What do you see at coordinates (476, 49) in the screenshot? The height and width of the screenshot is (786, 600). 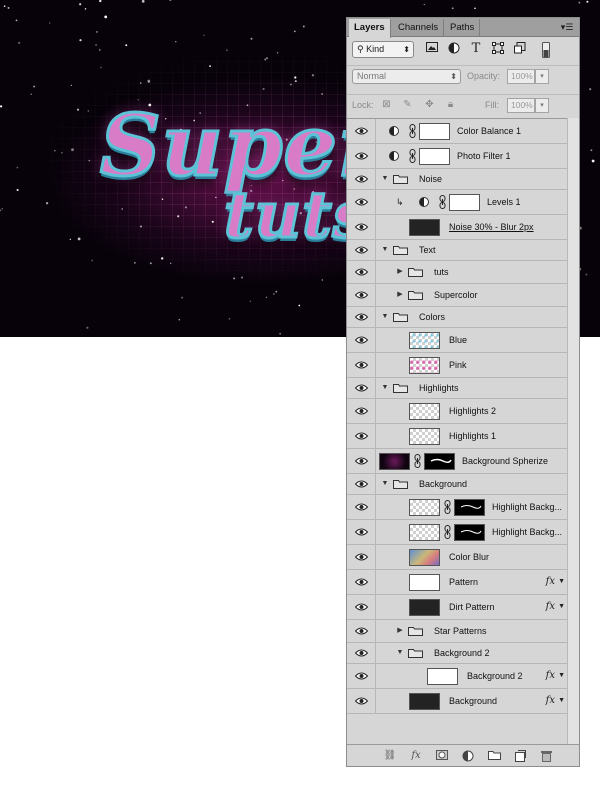 I see `type-filter-icon: T` at bounding box center [476, 49].